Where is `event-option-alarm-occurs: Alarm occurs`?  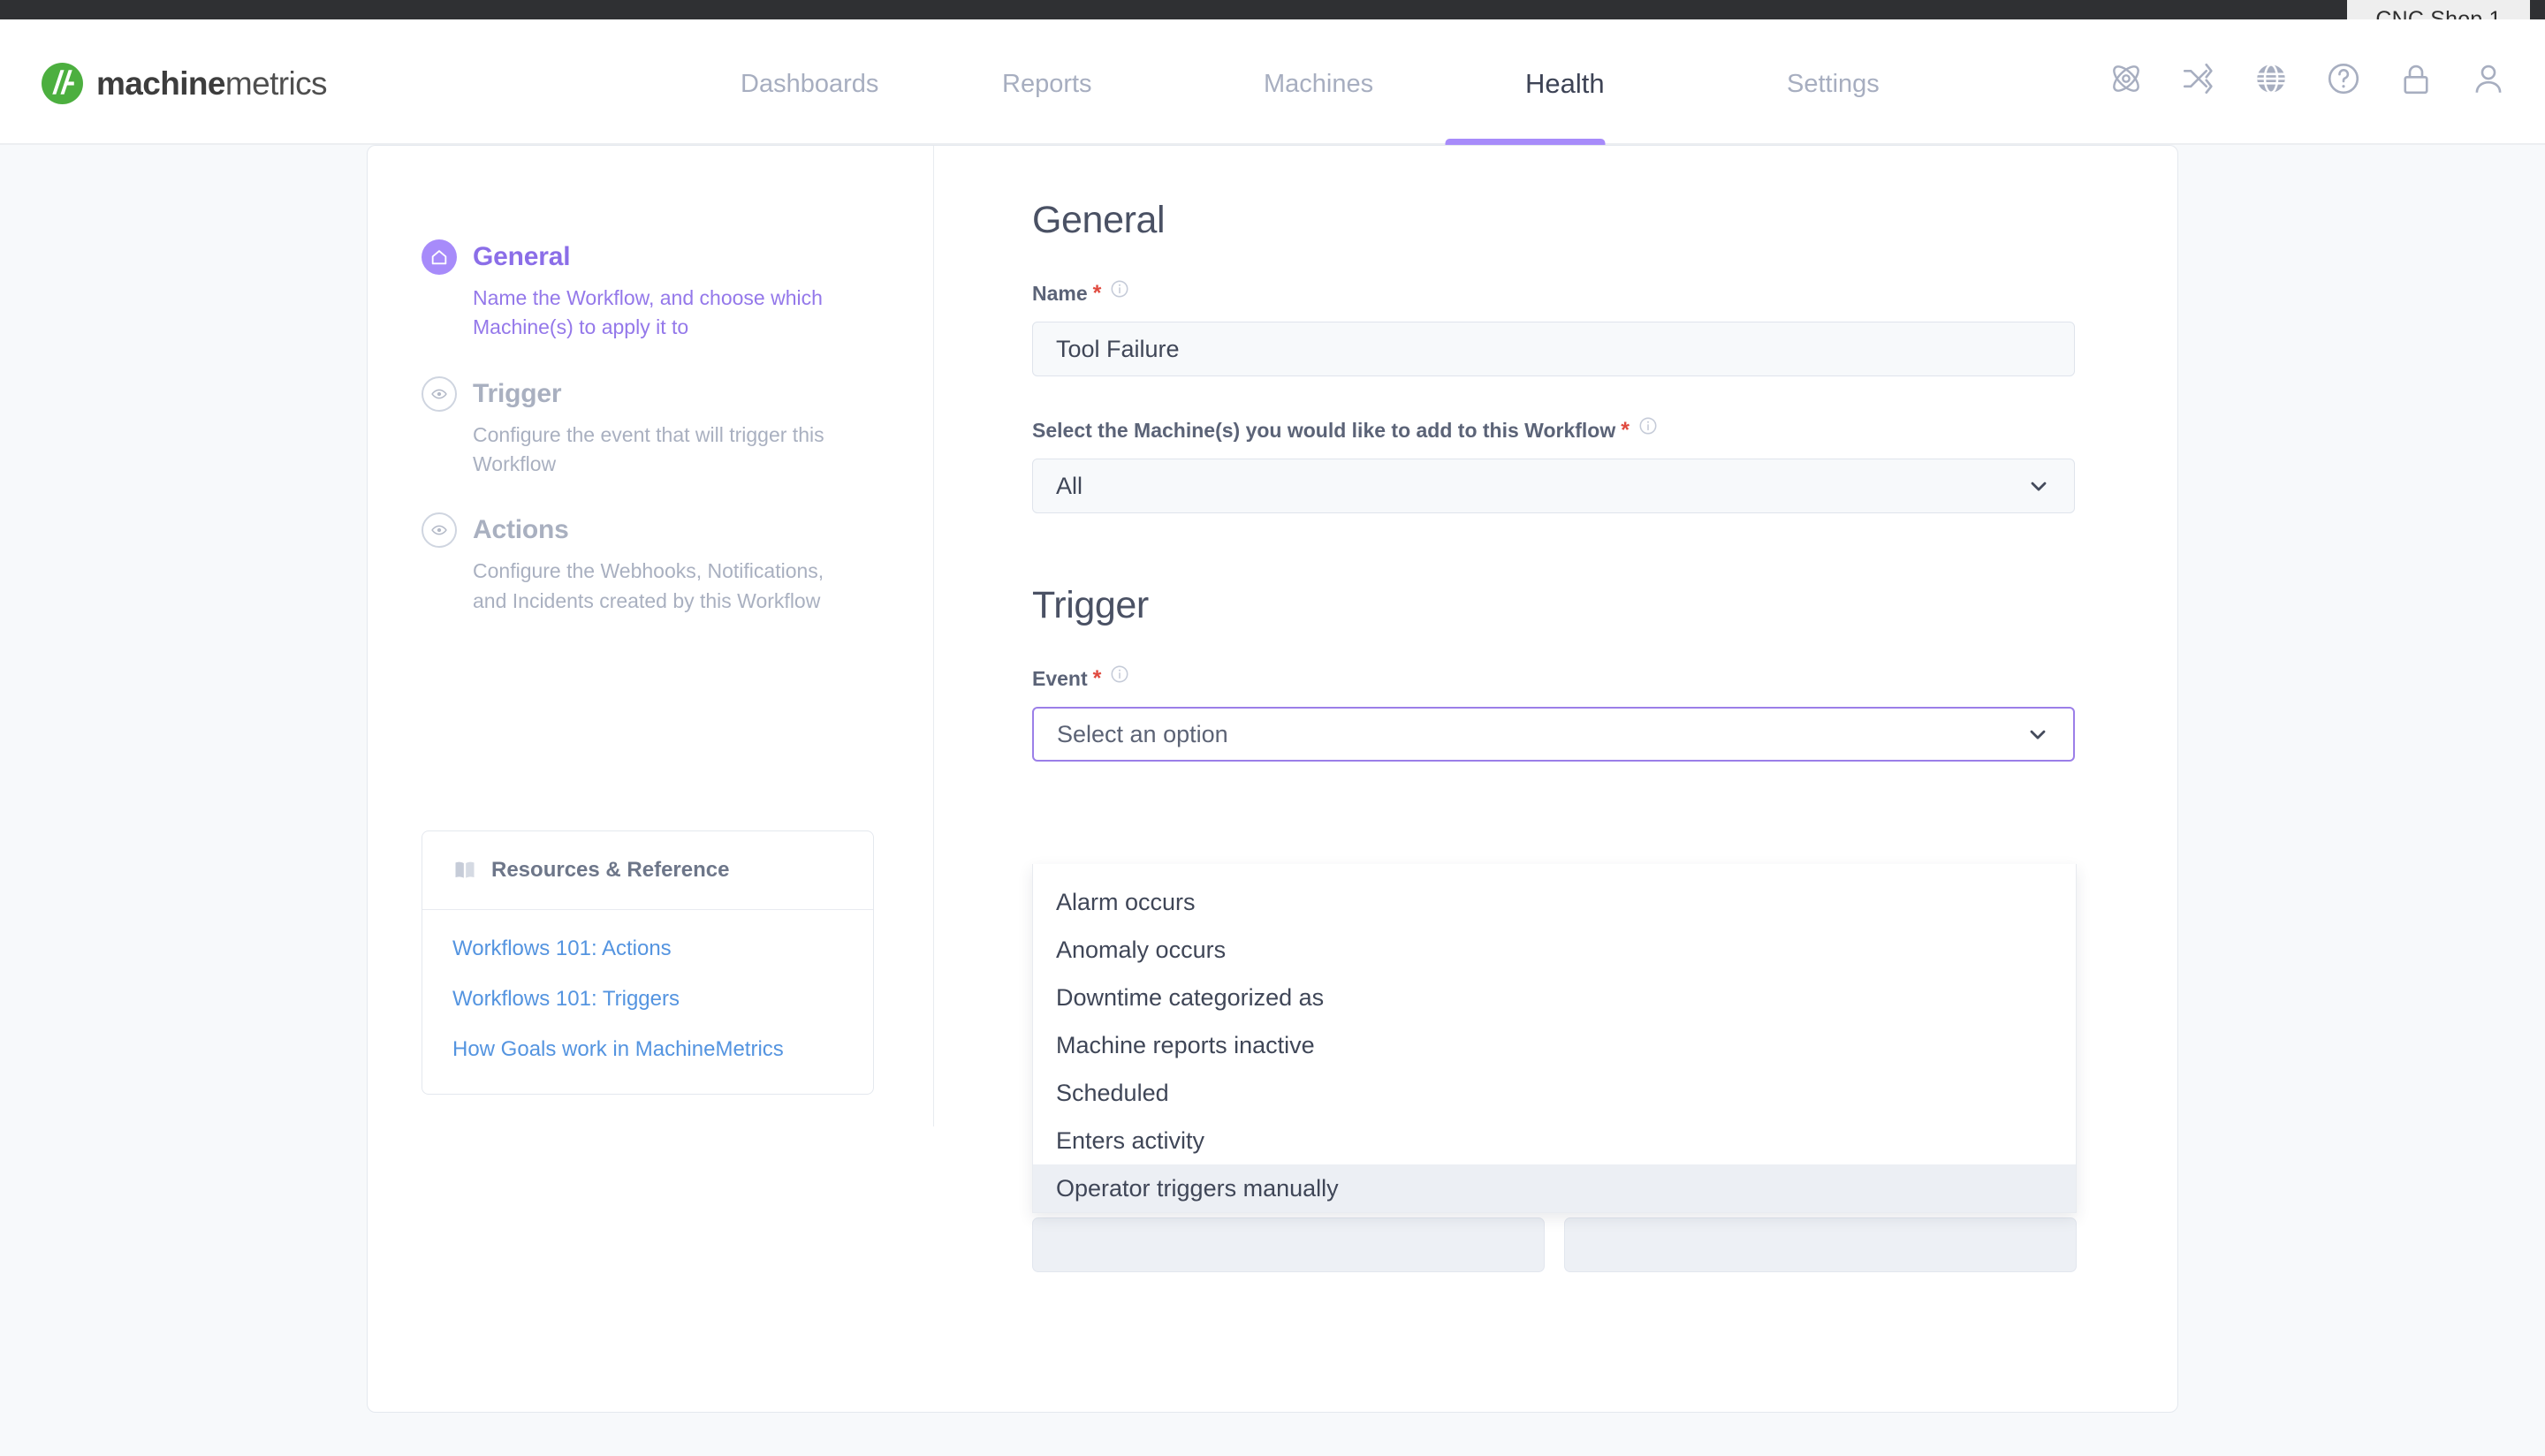
event-option-alarm-occurs: Alarm occurs is located at coordinates (1554, 902).